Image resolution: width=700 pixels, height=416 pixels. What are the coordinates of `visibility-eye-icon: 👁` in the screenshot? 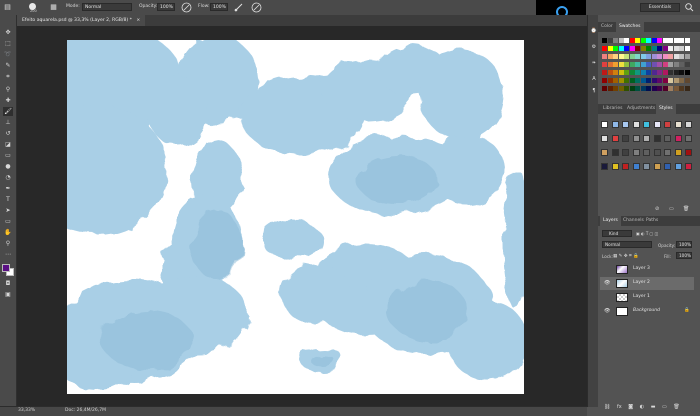 It's located at (607, 311).